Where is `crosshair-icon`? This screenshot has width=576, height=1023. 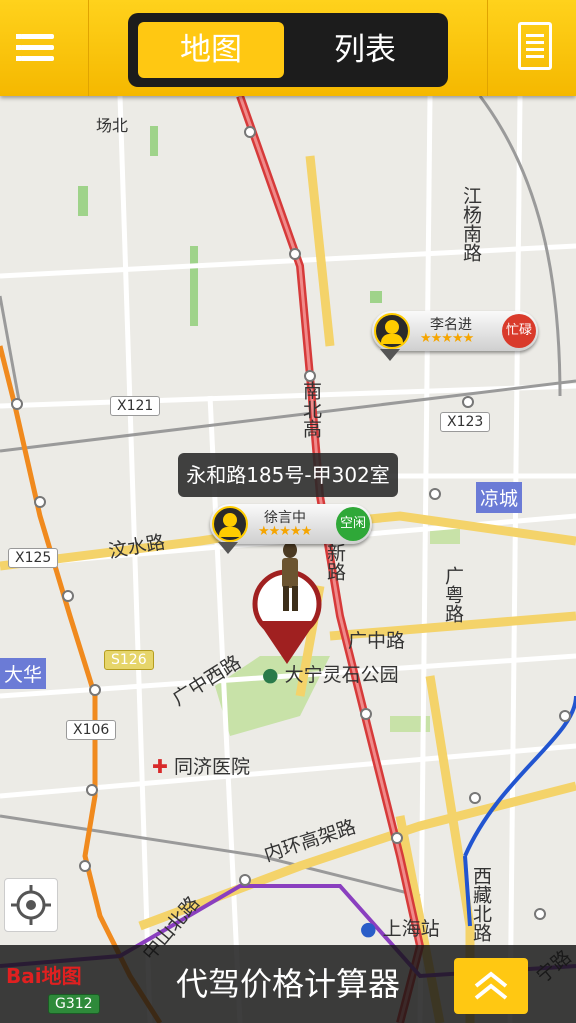 crosshair-icon is located at coordinates (31, 905).